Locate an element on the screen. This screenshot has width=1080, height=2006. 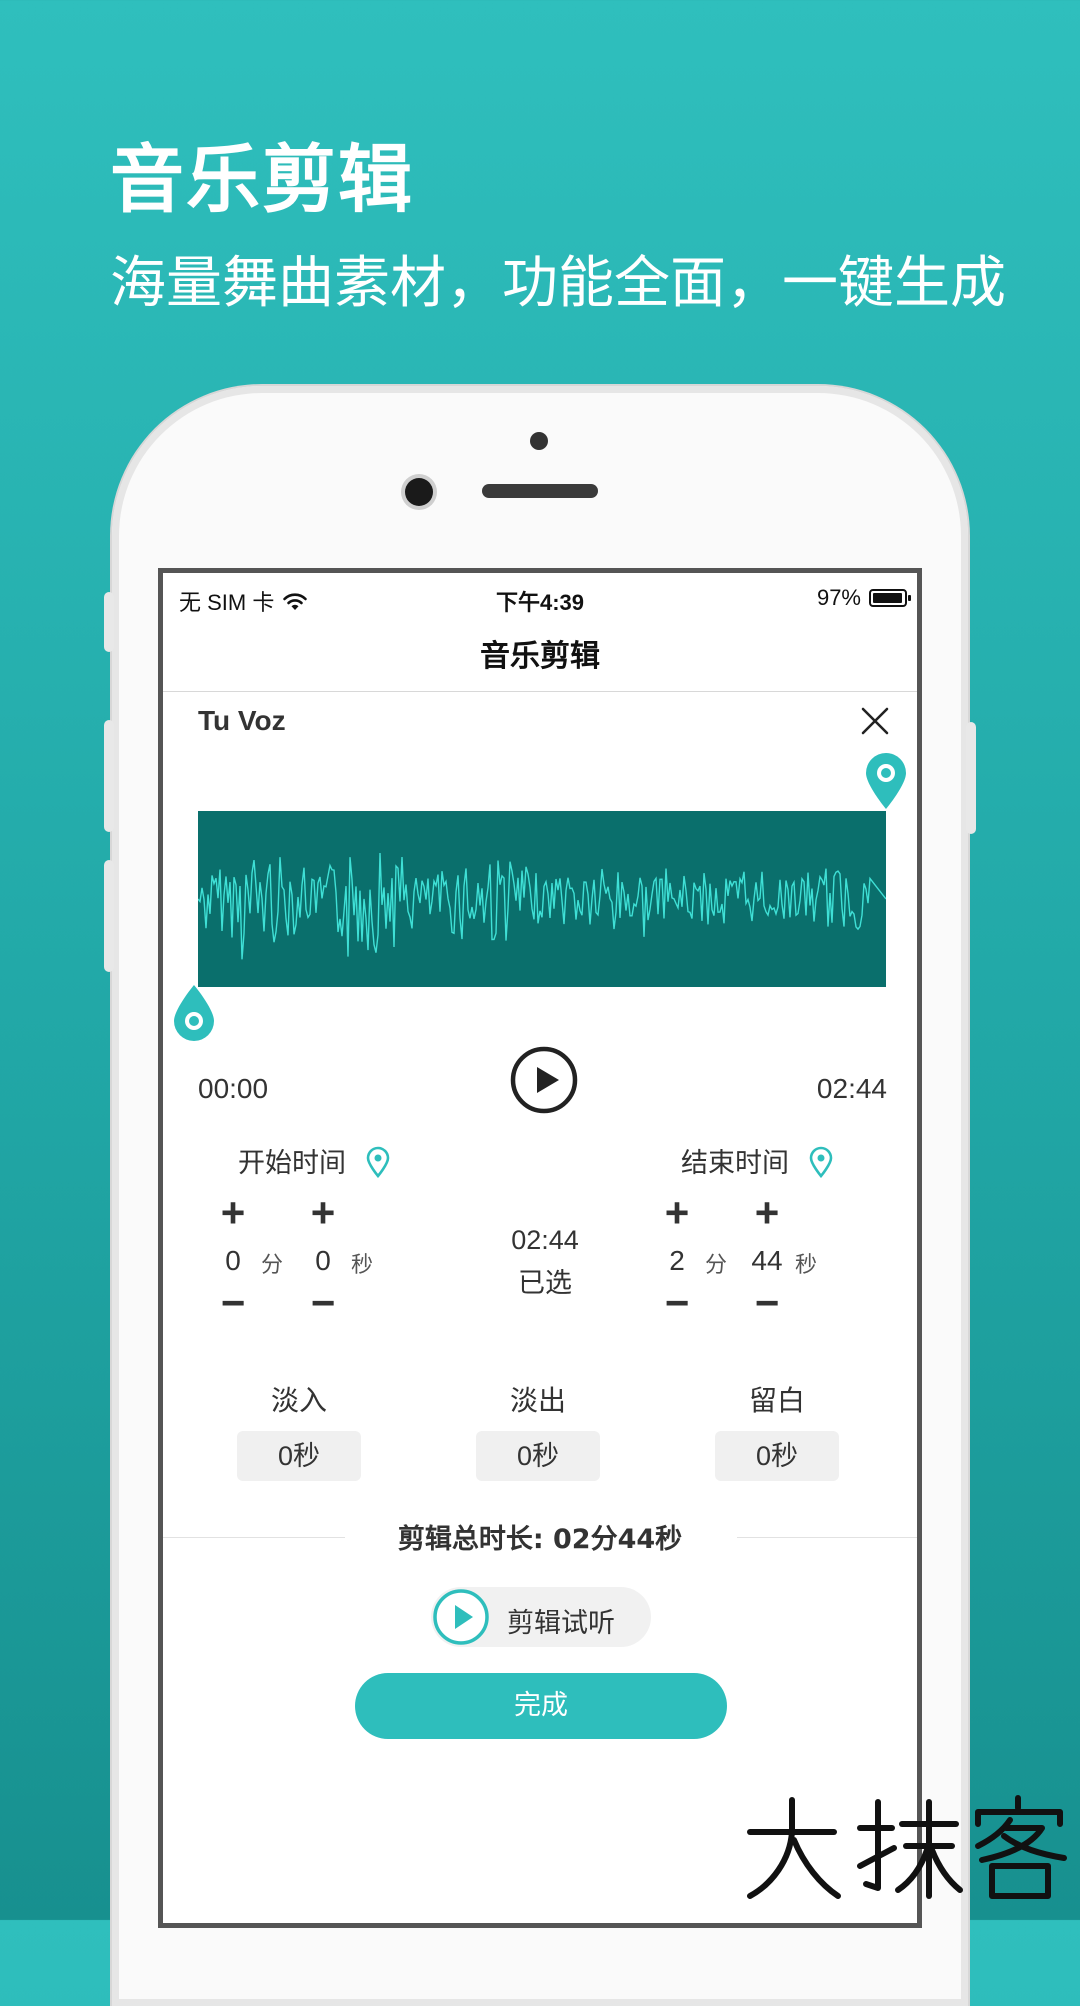
start-seconds-plus-button: + is located at coordinates (323, 1213).